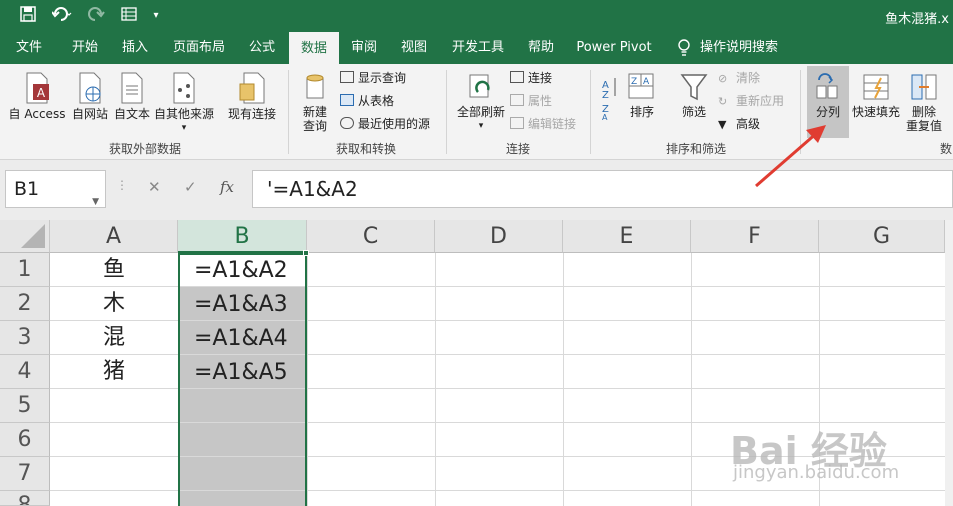 This screenshot has width=953, height=506. I want to click on enter-icon: ✓, so click(190, 187).